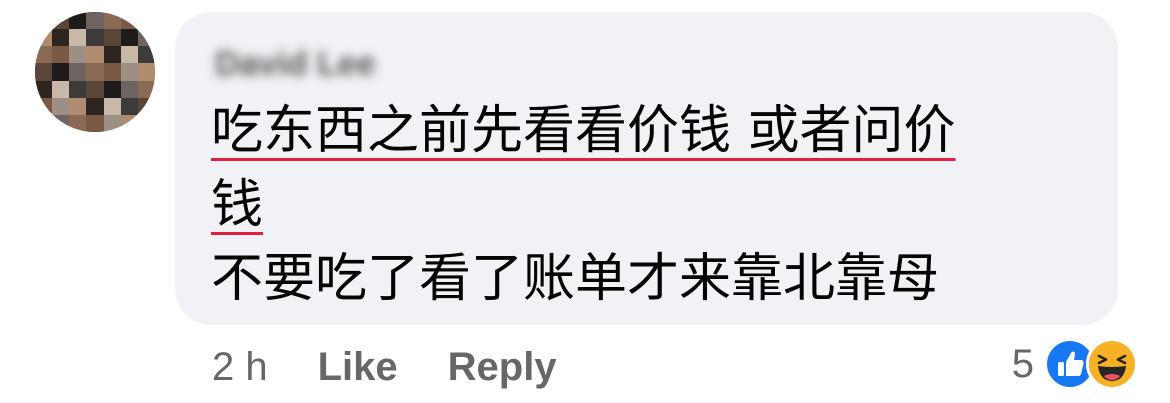 This screenshot has width=1170, height=403. I want to click on reactions-summary: 5, so click(1075, 364).